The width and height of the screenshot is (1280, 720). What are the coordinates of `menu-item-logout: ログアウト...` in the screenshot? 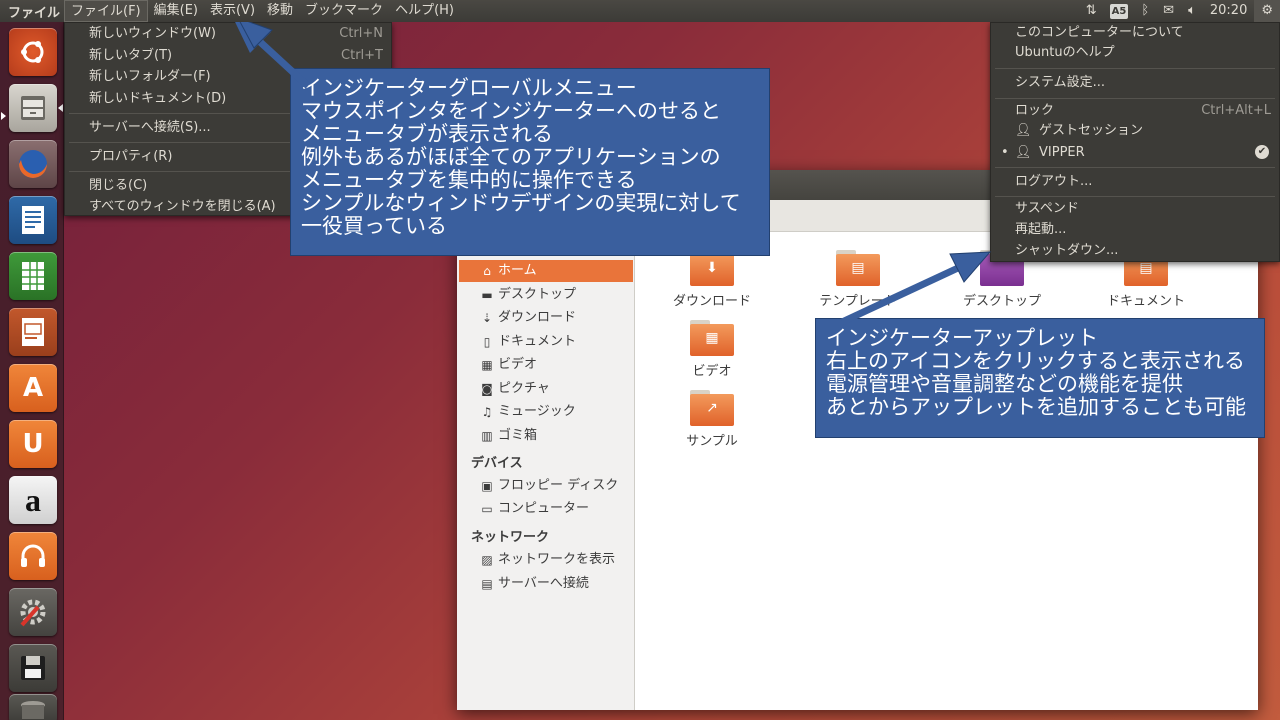 It's located at (1143, 182).